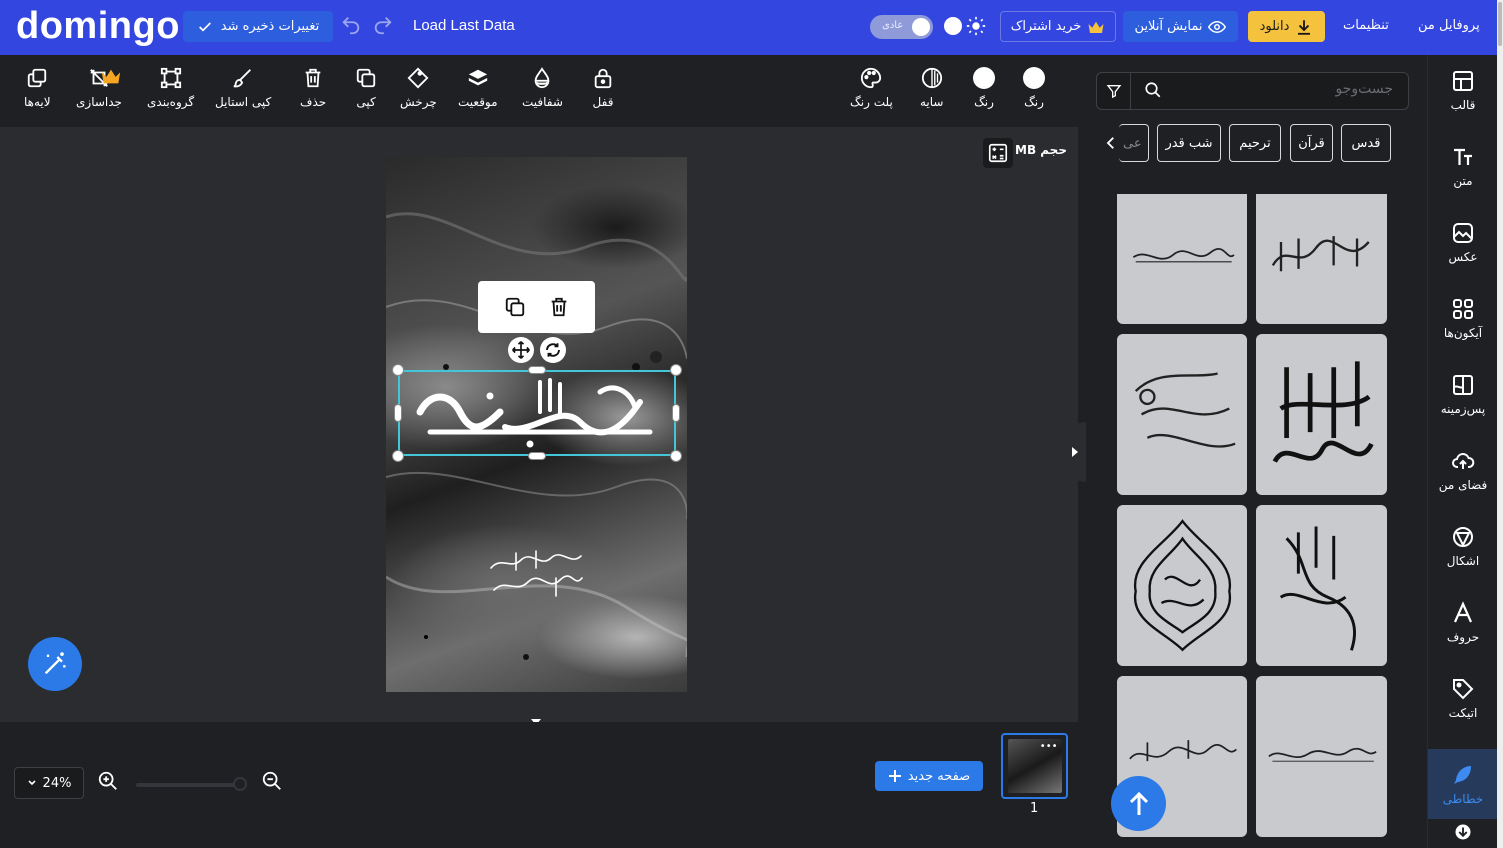 Image resolution: width=1503 pixels, height=848 pixels. Describe the element at coordinates (1463, 242) in the screenshot. I see `sidebar-item-image: عکس` at that location.